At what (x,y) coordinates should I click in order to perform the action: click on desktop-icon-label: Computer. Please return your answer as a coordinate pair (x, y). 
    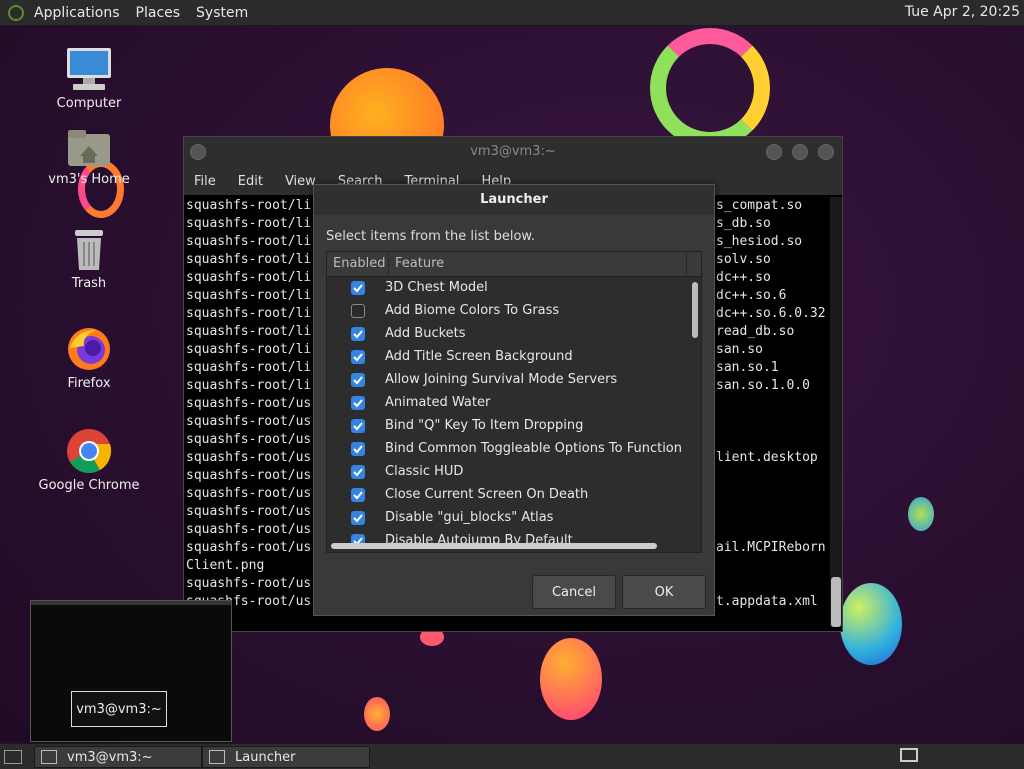
    Looking at the image, I should click on (89, 103).